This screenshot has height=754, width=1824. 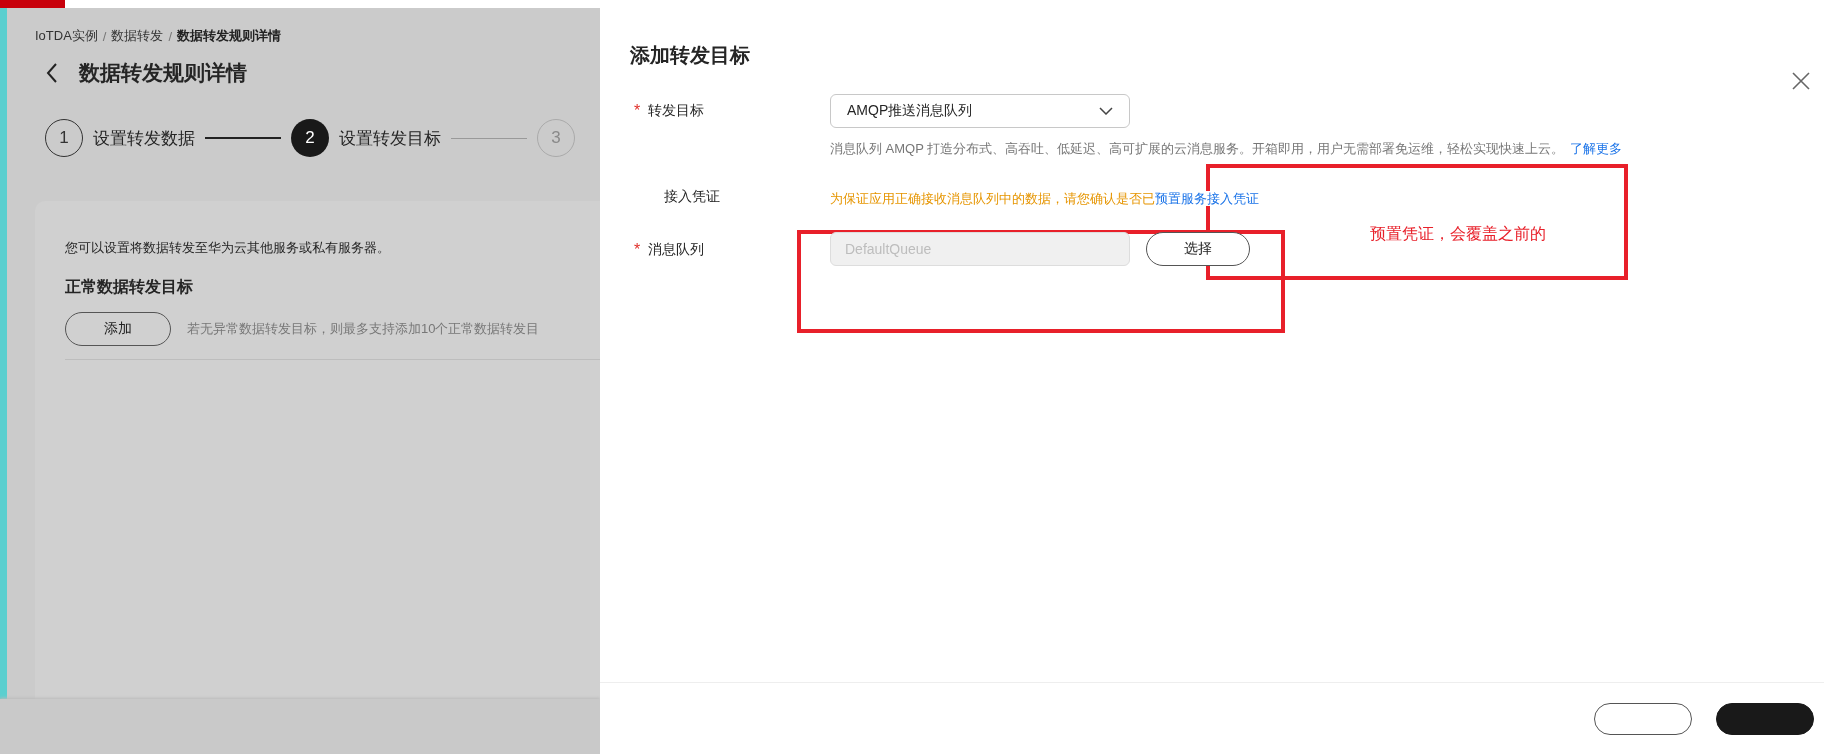 I want to click on section-heading: 正常数据转发目标, so click(x=129, y=287).